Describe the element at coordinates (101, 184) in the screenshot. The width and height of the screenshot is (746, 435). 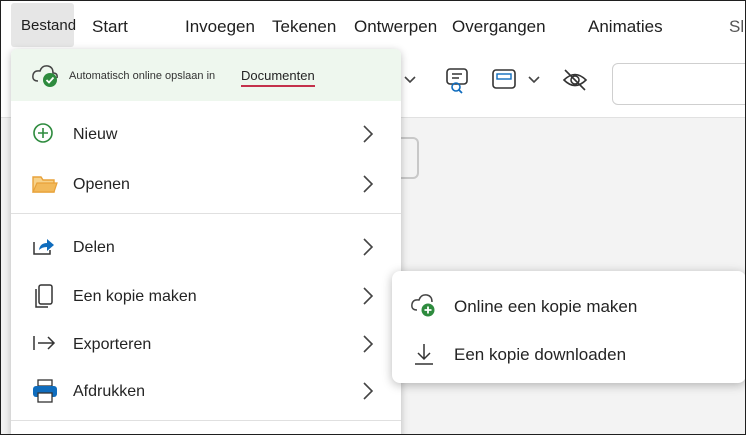
I see `menu-item-label: Openen` at that location.